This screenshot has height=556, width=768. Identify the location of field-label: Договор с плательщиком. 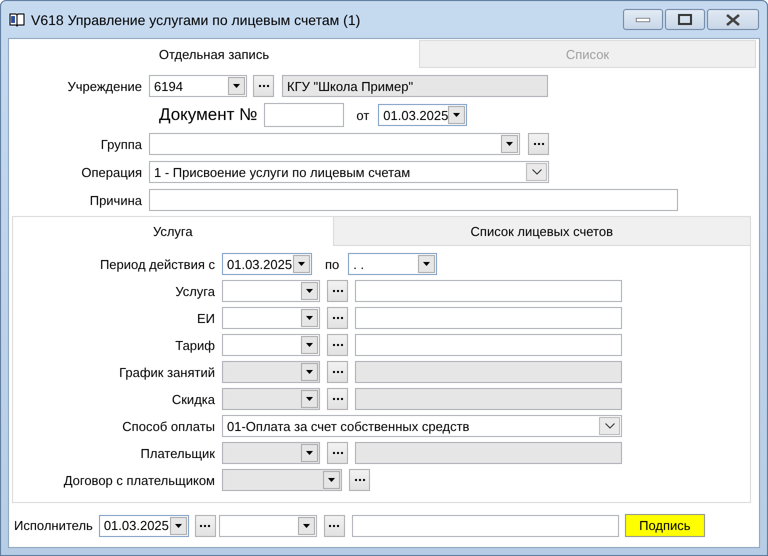
(139, 480).